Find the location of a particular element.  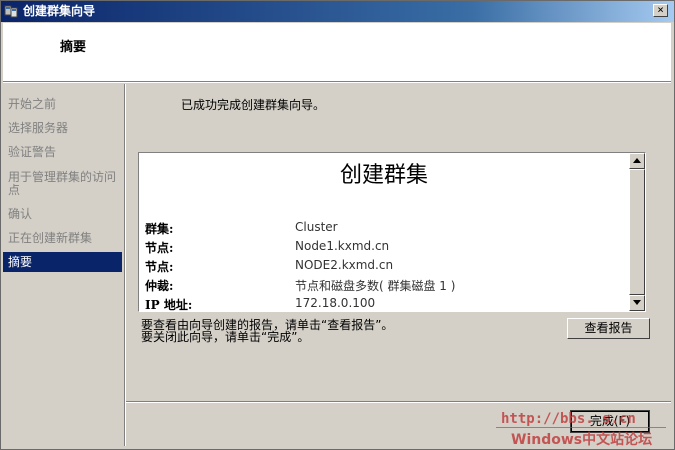

report-label-ip: IP 地址: is located at coordinates (169, 305).